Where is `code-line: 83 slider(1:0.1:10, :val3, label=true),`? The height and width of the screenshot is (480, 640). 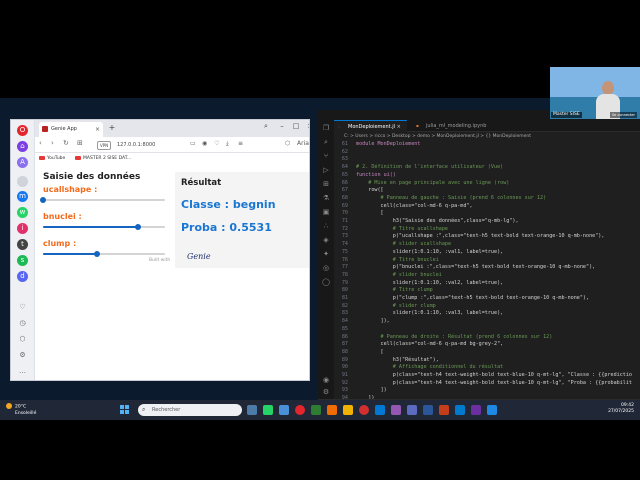
code-line: 83 slider(1:0.1:10, :val3, label=true), is located at coordinates (418, 314).